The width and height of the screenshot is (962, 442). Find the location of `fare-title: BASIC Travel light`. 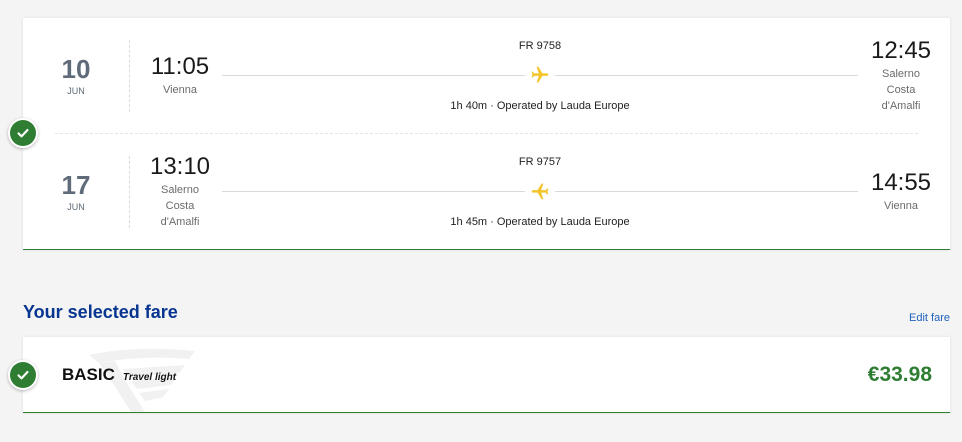

fare-title: BASIC Travel light is located at coordinates (119, 375).